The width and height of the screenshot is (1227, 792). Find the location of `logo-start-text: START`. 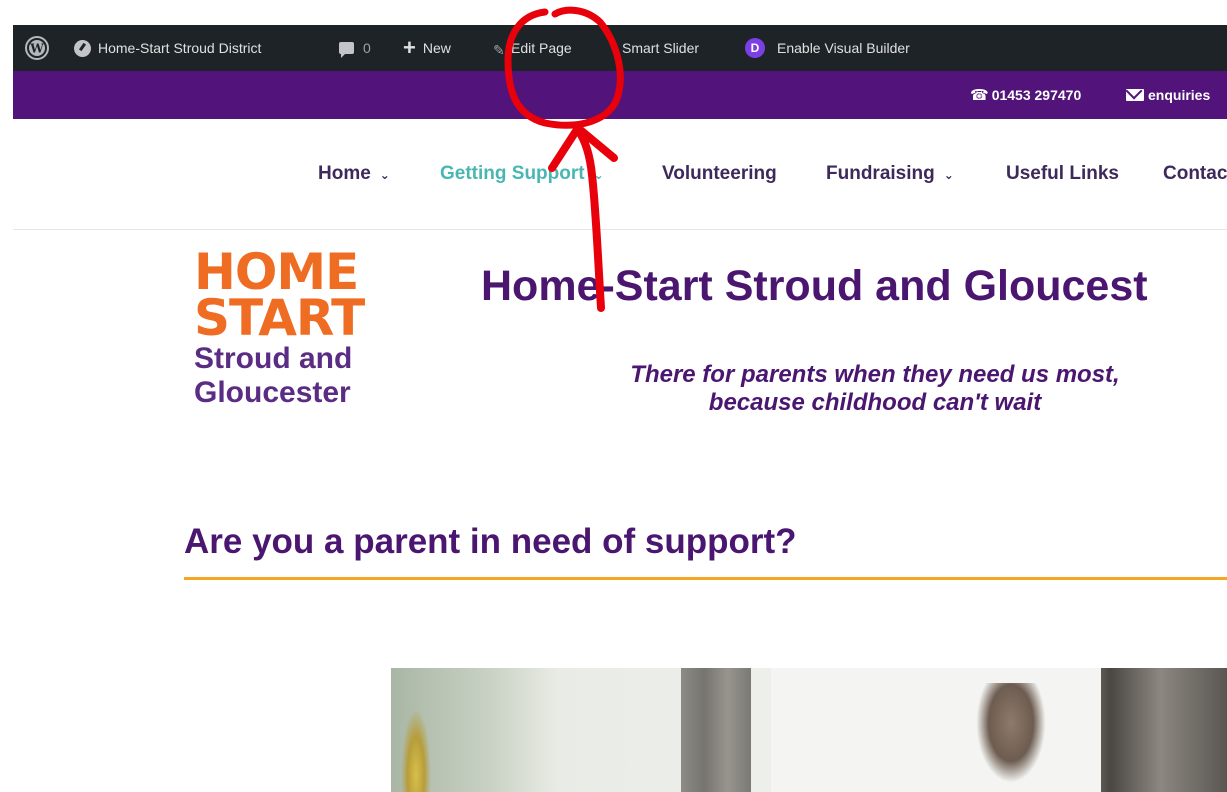

logo-start-text: START is located at coordinates (279, 318).